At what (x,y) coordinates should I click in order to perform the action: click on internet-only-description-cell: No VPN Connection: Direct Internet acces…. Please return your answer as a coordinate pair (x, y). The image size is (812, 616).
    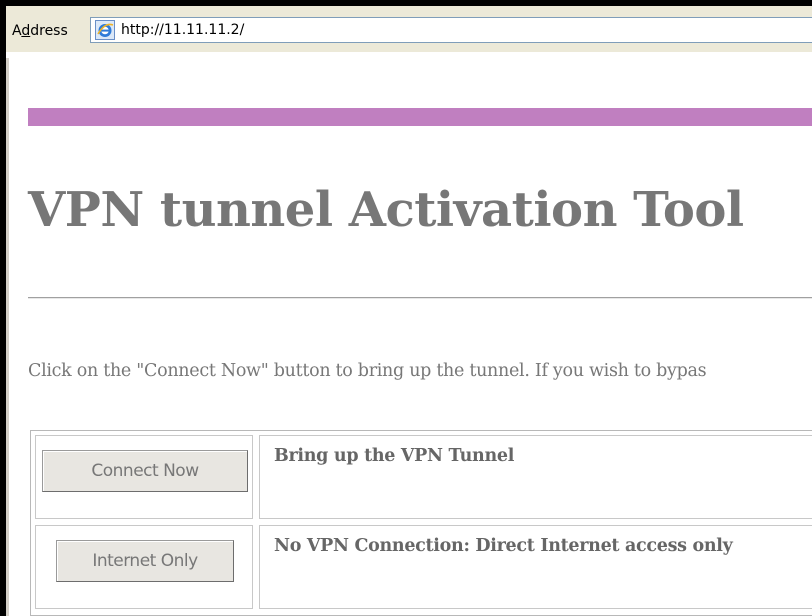
    Looking at the image, I should click on (535, 567).